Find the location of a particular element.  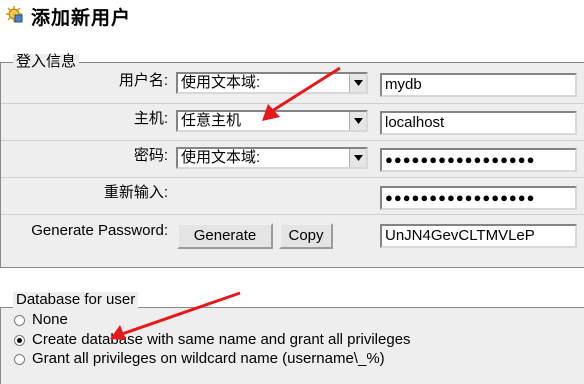

copy-button: Copy is located at coordinates (306, 236).